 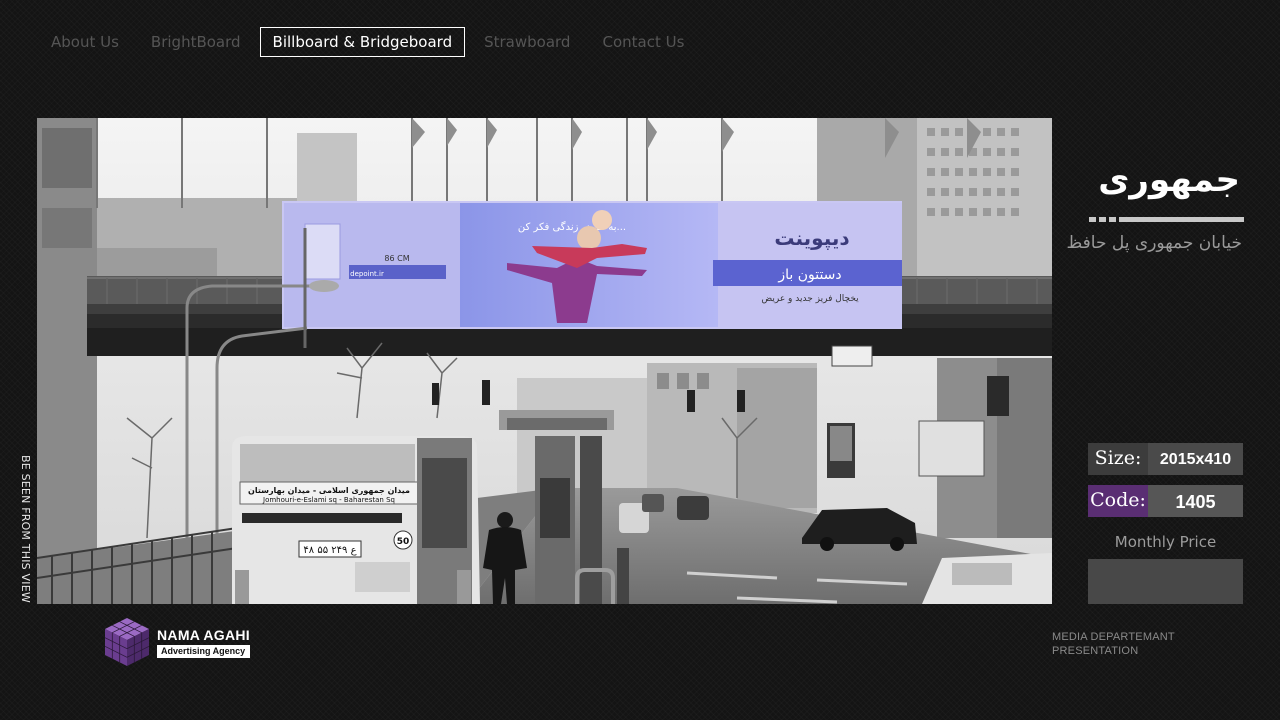 I want to click on cube-logo-icon, so click(x=127, y=642).